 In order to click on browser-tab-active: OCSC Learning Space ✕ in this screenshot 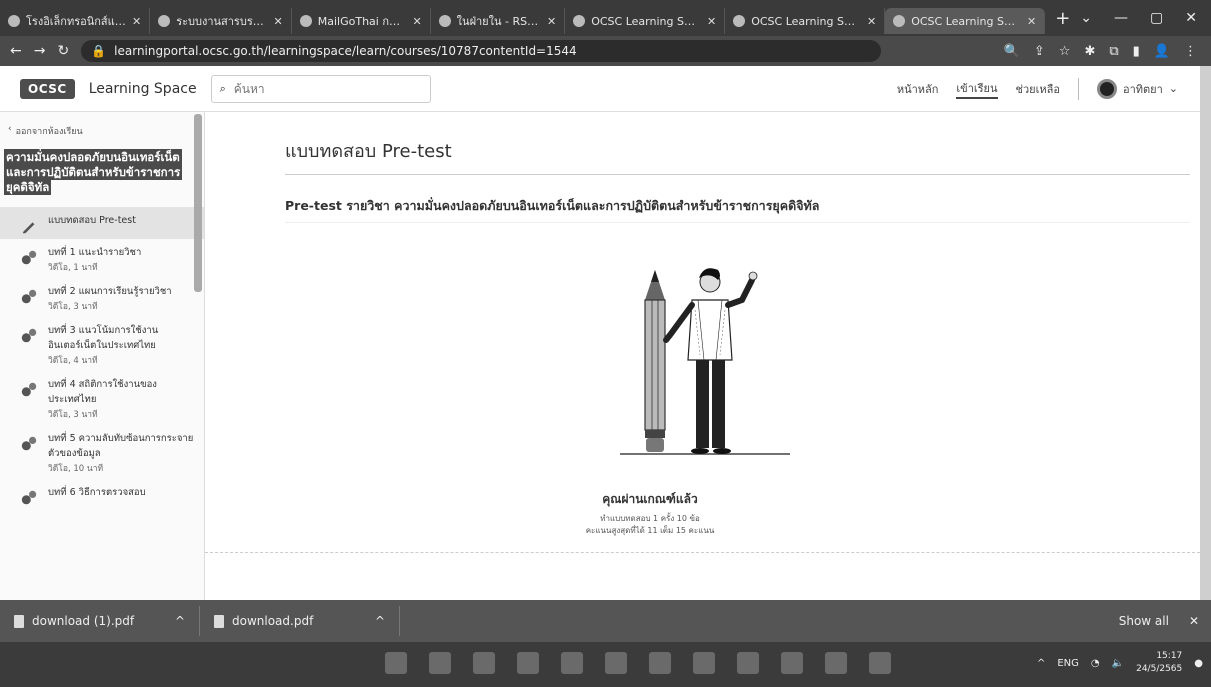, I will do `click(965, 21)`.